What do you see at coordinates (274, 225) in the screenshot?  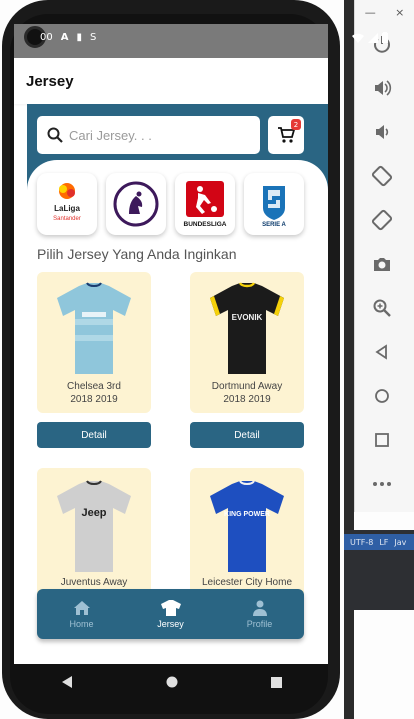 I see `serie-a-logo-text: SERIE A` at bounding box center [274, 225].